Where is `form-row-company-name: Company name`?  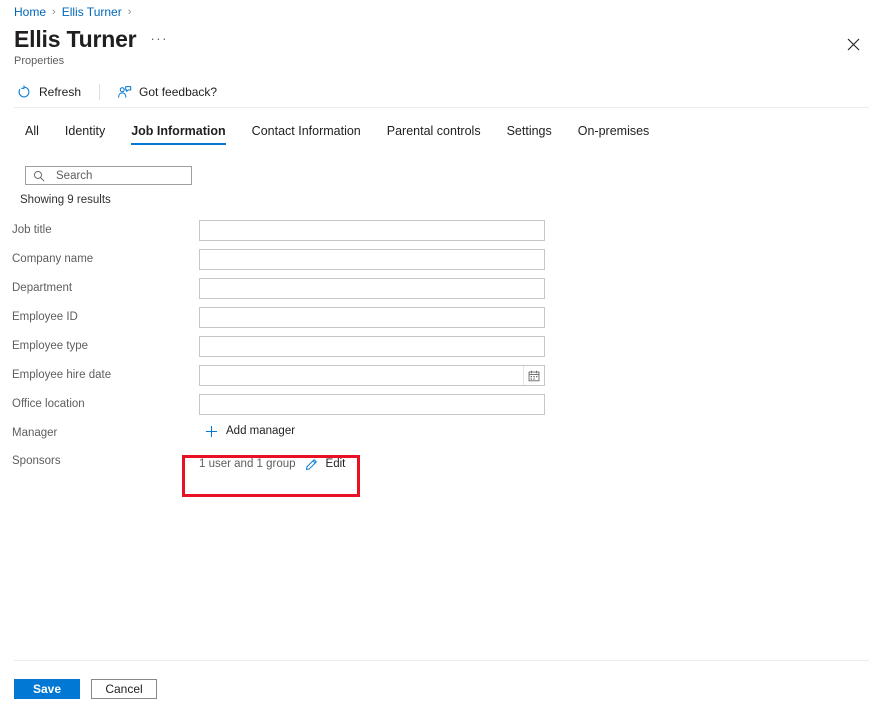
form-row-company-name: Company name is located at coordinates (441, 262).